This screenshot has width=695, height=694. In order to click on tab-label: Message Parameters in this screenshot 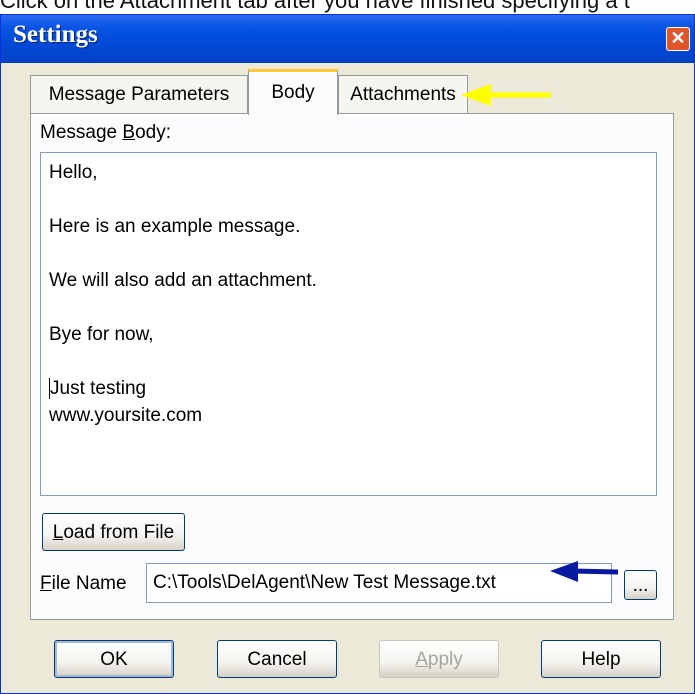, I will do `click(139, 94)`.